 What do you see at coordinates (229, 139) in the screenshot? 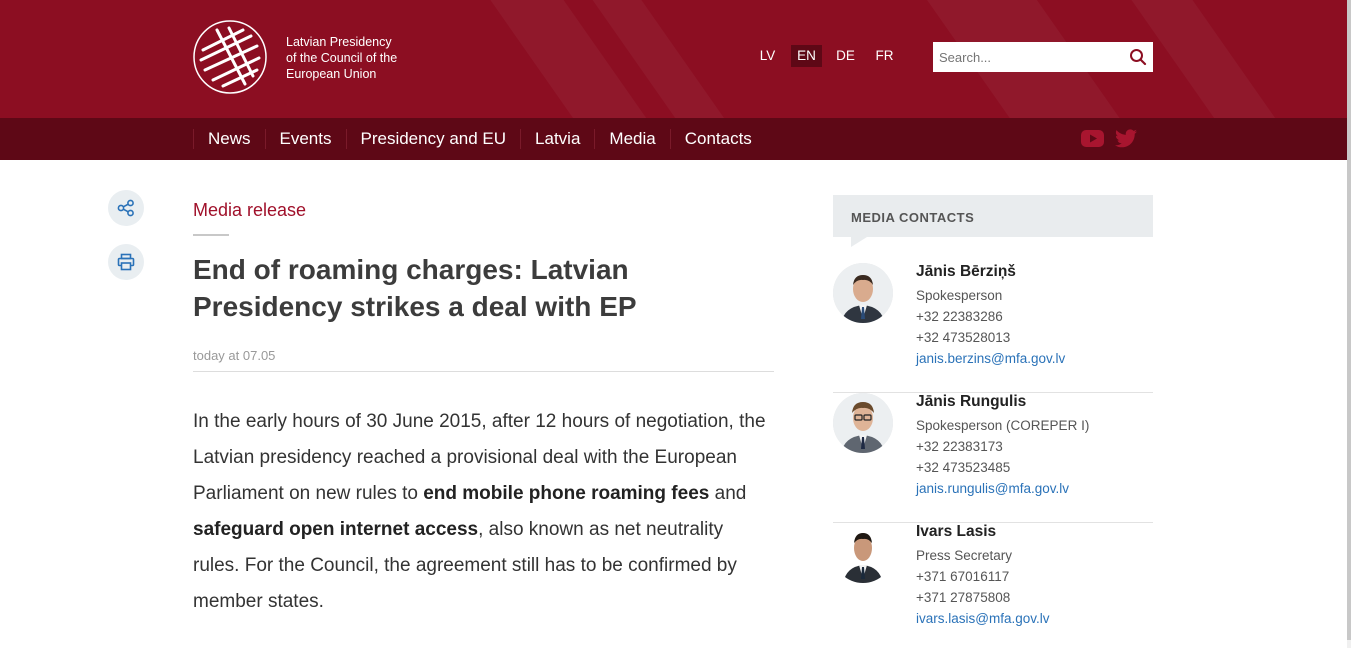
I see `nav-news: News` at bounding box center [229, 139].